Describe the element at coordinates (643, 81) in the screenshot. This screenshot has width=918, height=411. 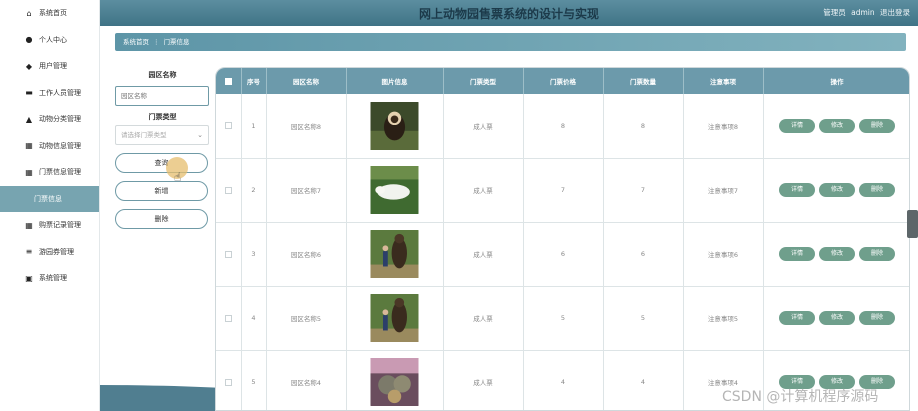
I see `column-header: 门票数量` at that location.